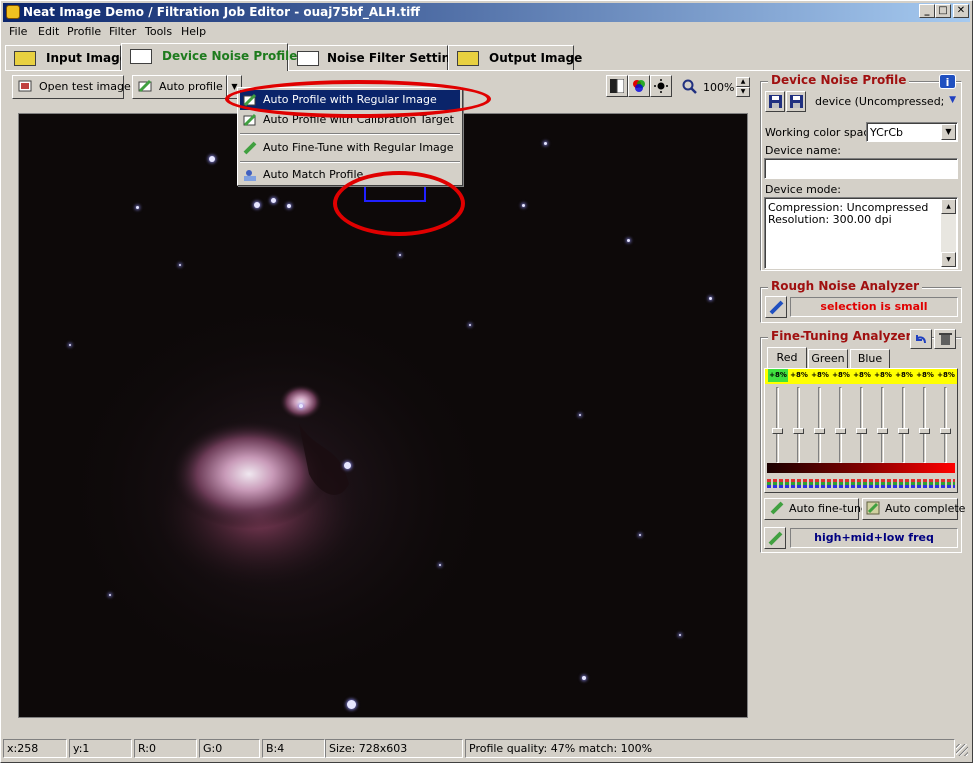 Image resolution: width=973 pixels, height=763 pixels. I want to click on red-gradient-bar, so click(861, 468).